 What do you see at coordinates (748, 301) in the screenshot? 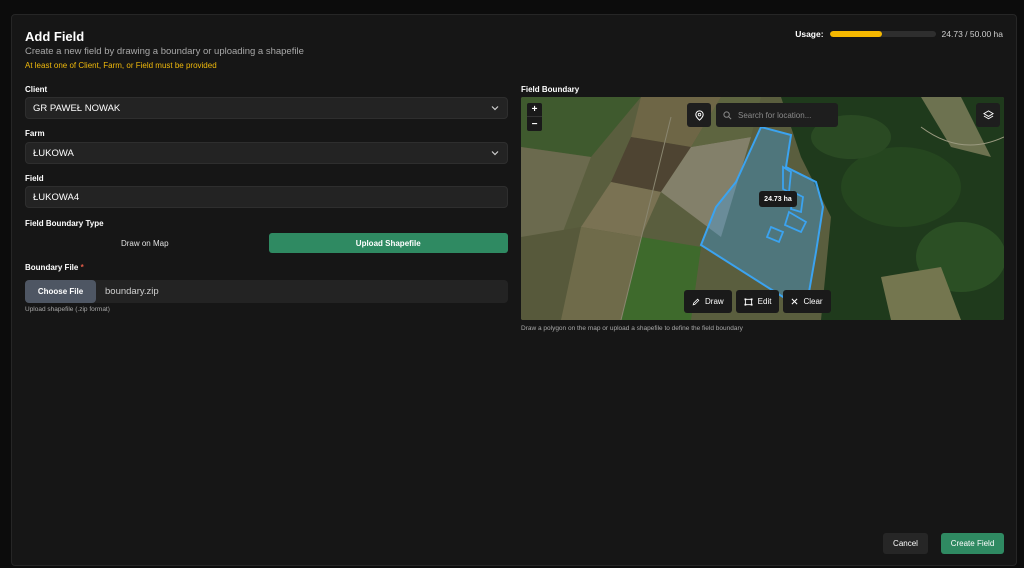
I see `edit-shape-icon` at bounding box center [748, 301].